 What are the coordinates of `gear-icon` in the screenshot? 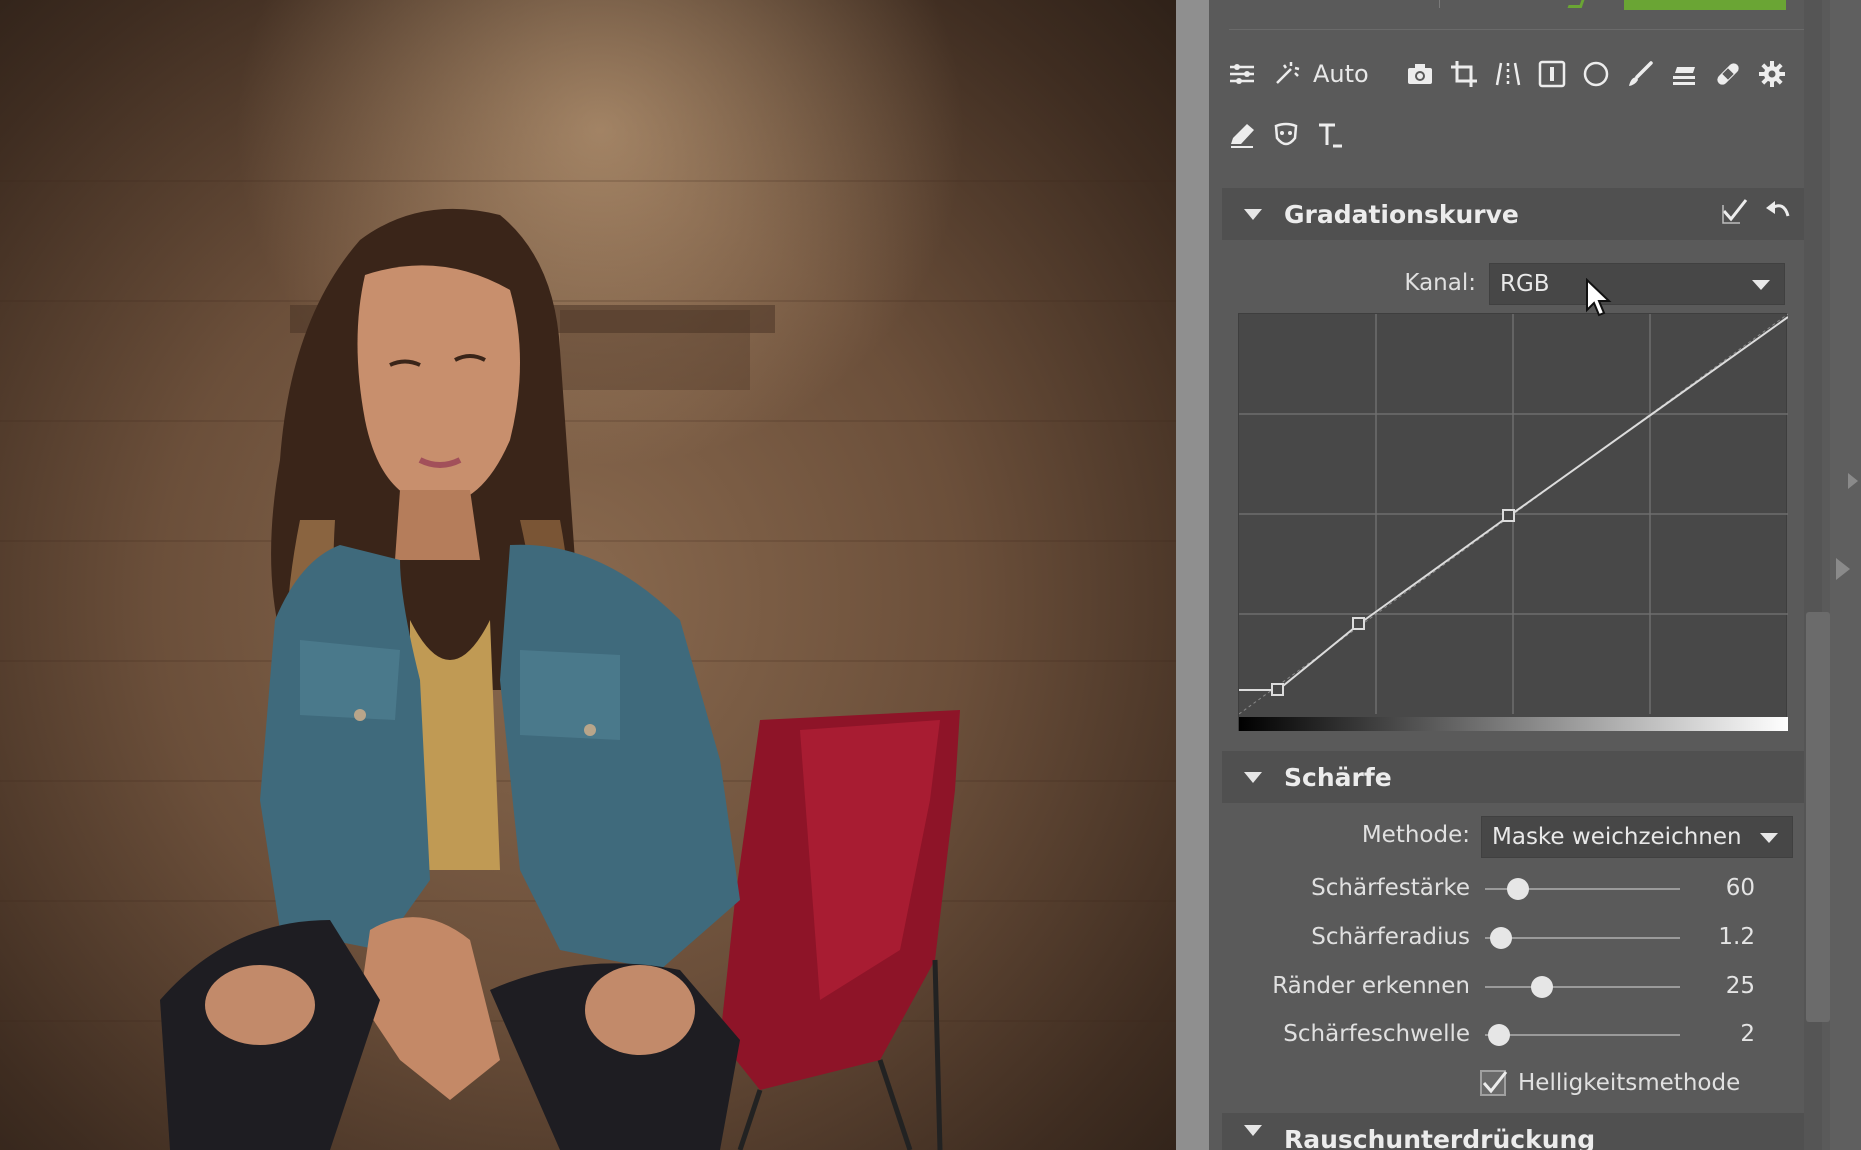 It's located at (1772, 74).